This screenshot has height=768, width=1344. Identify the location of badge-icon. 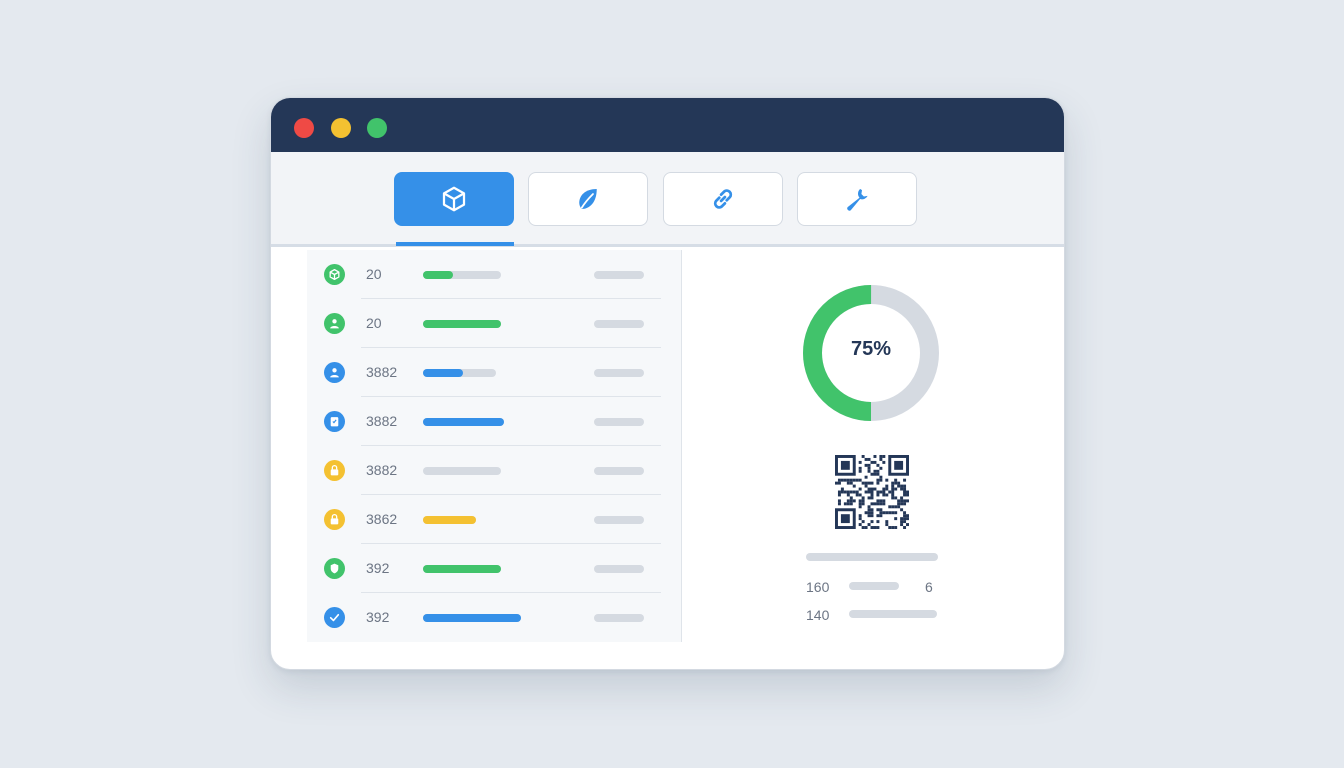
(334, 421).